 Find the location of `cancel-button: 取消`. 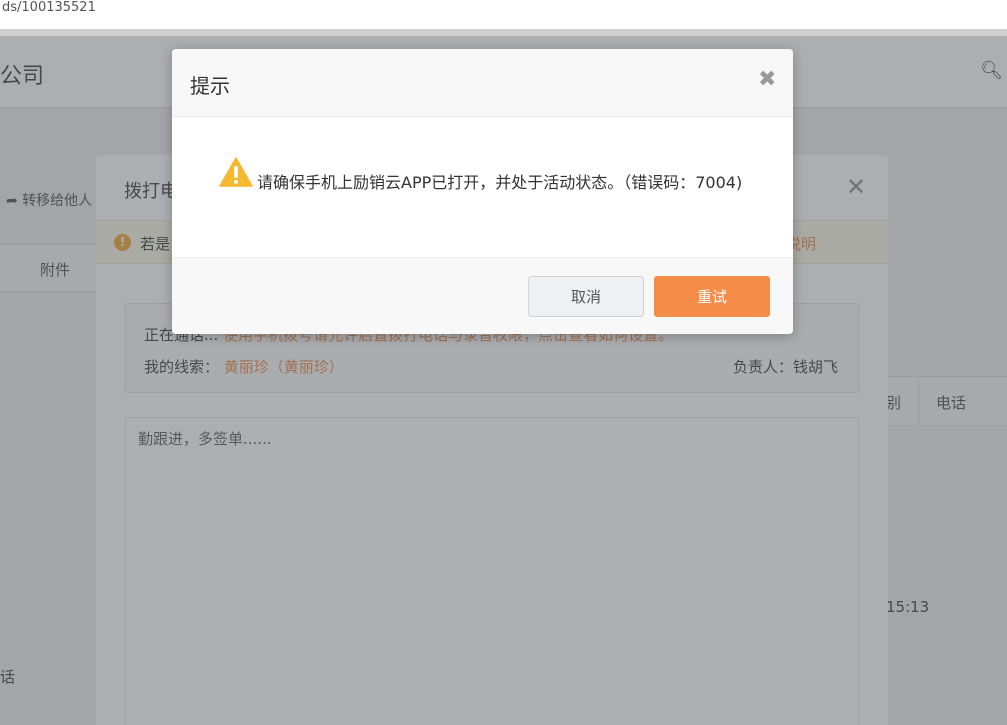

cancel-button: 取消 is located at coordinates (586, 296).